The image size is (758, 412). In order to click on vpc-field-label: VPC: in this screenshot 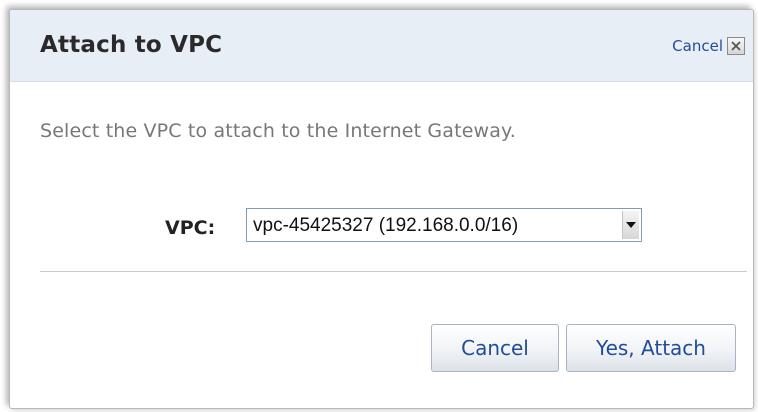, I will do `click(190, 228)`.